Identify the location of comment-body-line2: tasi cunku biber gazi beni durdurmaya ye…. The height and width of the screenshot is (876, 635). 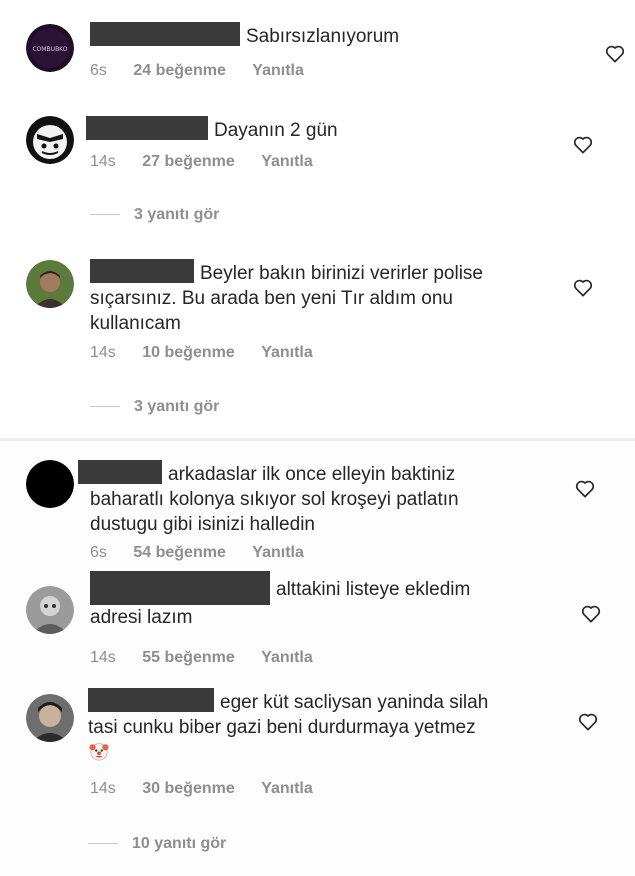
(282, 727).